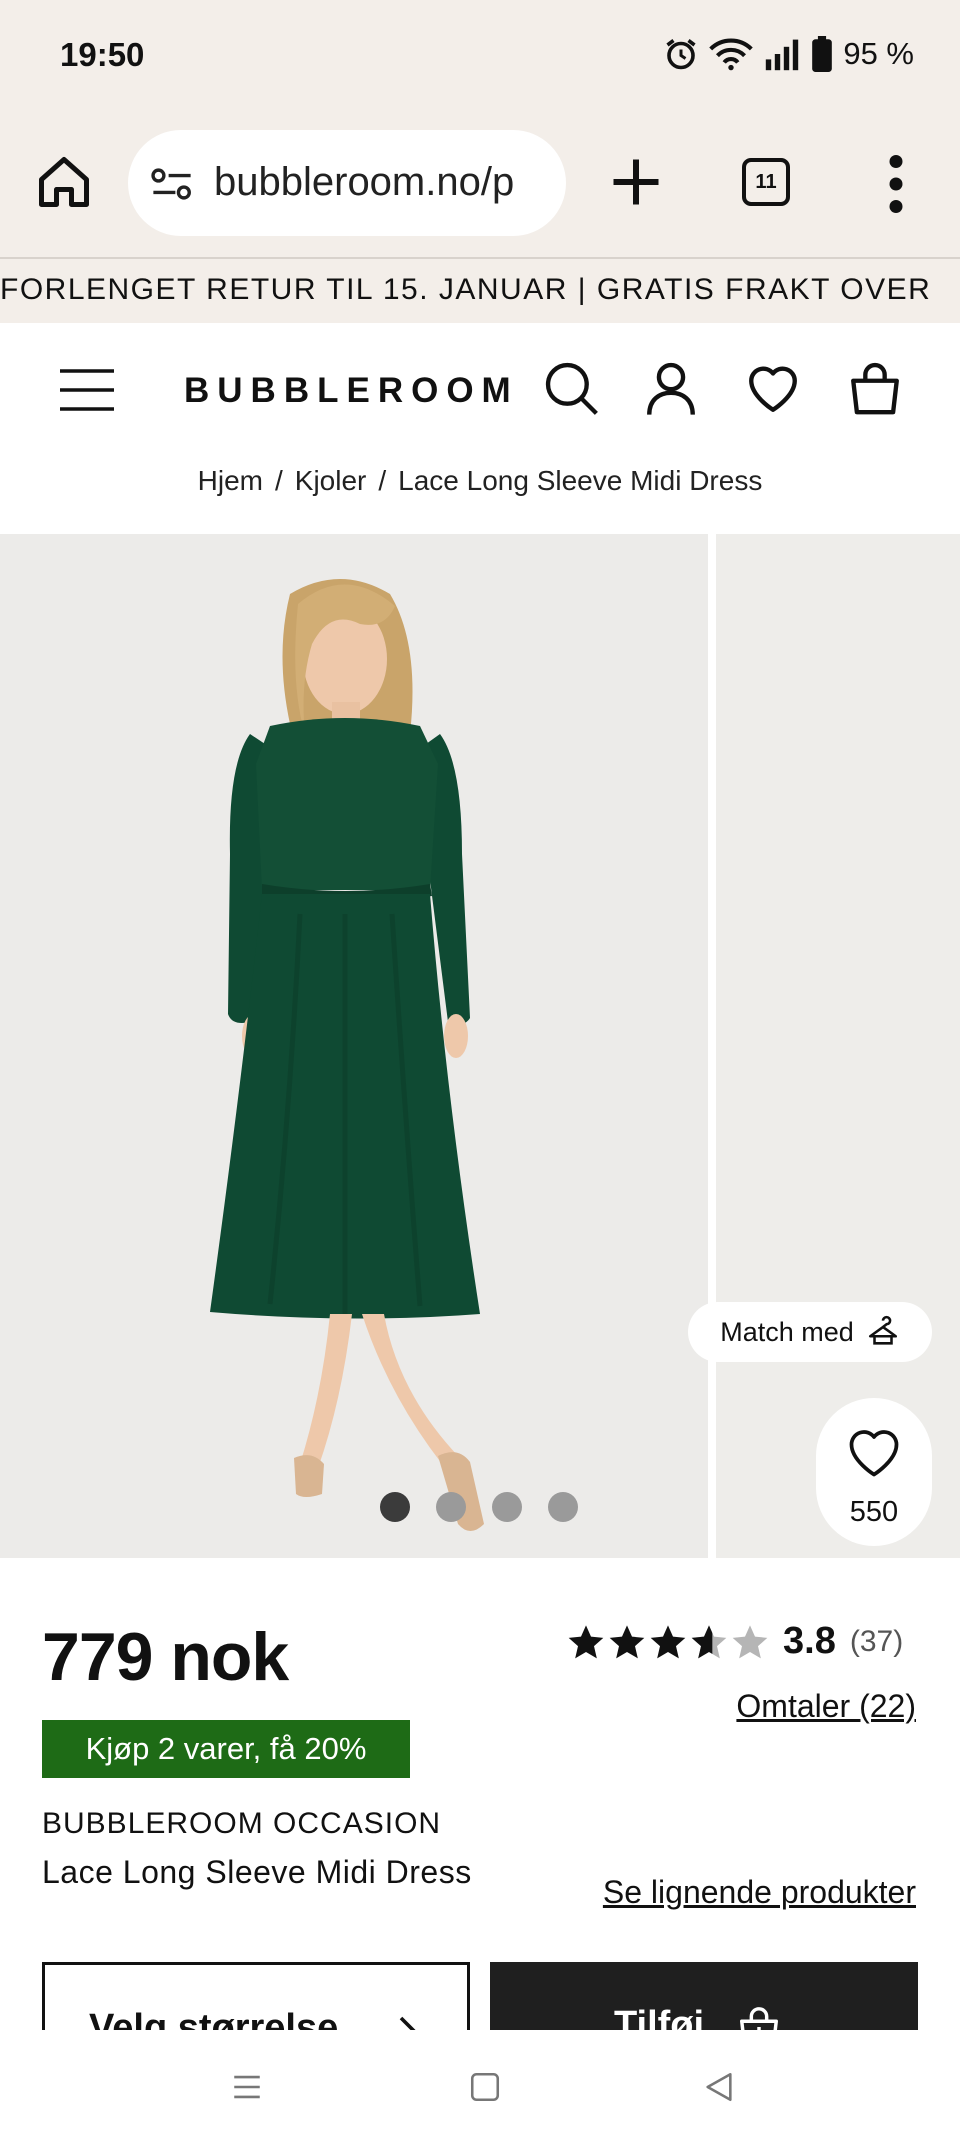  What do you see at coordinates (681, 54) in the screenshot?
I see `alarm-icon` at bounding box center [681, 54].